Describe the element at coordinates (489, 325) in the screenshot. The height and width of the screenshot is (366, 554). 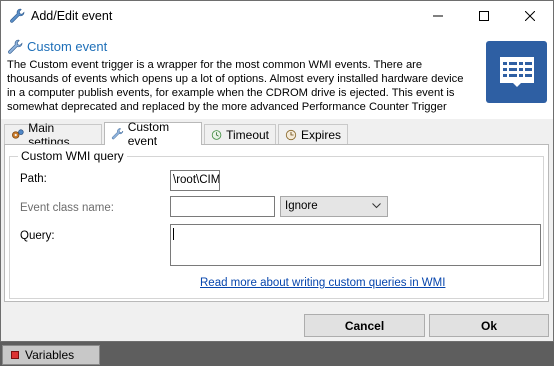
I see `ok-button: Ok` at that location.